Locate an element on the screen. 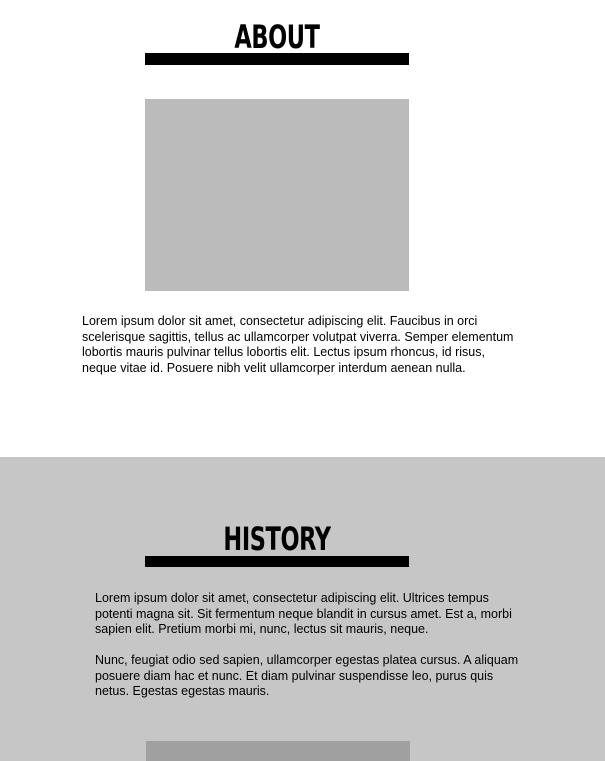 Image resolution: width=605 pixels, height=761 pixels. history-title: HISTORY is located at coordinates (277, 539).